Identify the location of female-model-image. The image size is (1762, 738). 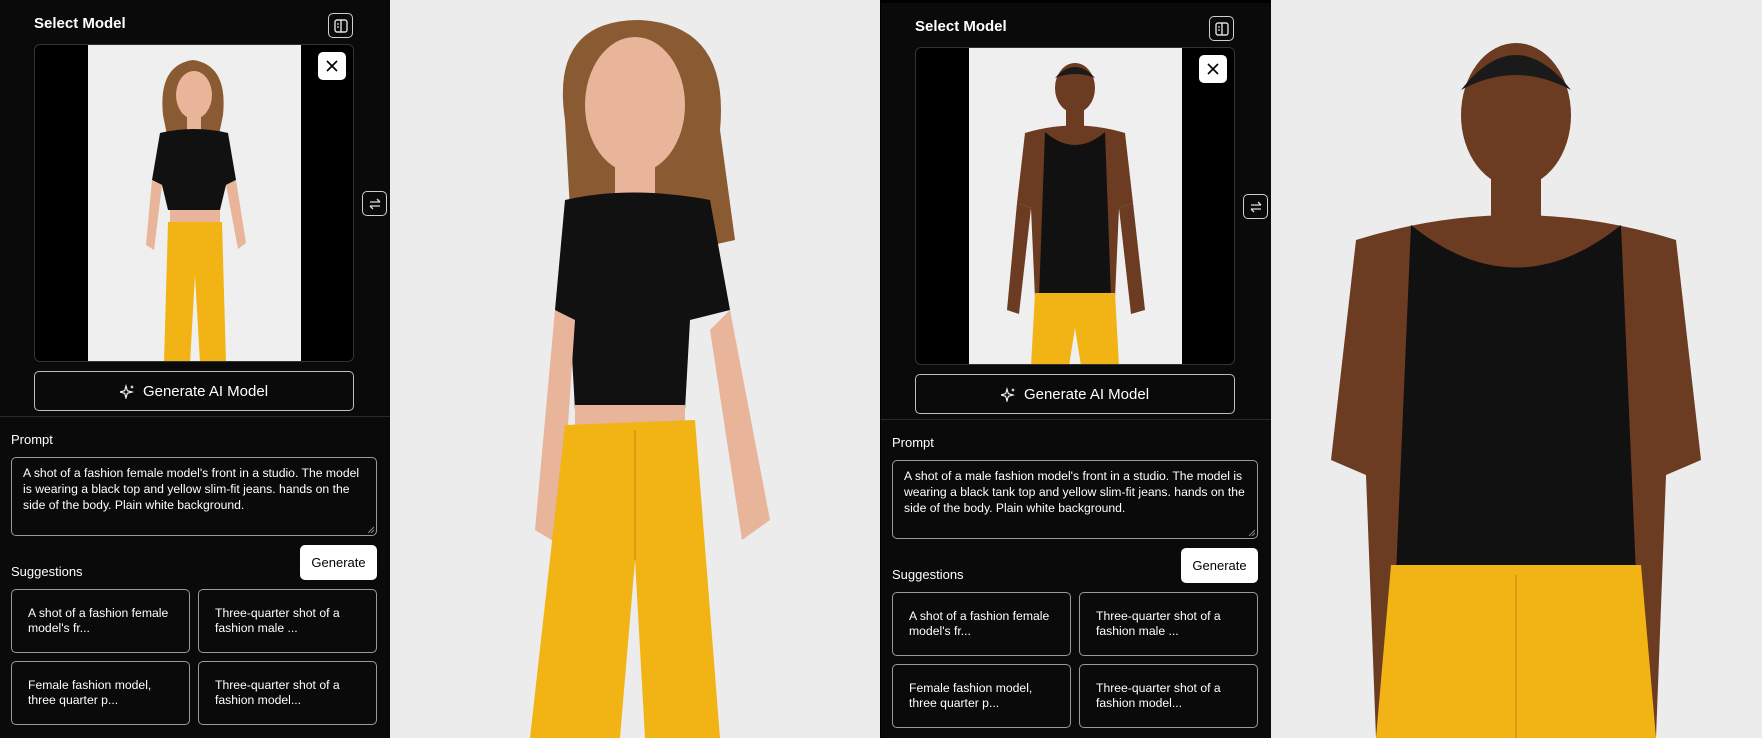
(194, 203).